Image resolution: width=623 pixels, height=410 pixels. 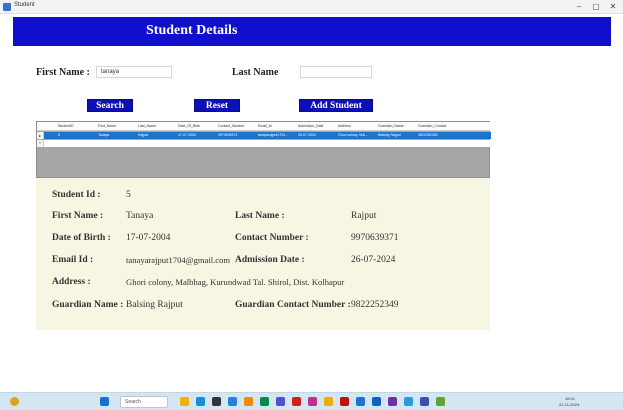 I want to click on email-value: tanayarajput1704@gmail.com, so click(x=178, y=260).